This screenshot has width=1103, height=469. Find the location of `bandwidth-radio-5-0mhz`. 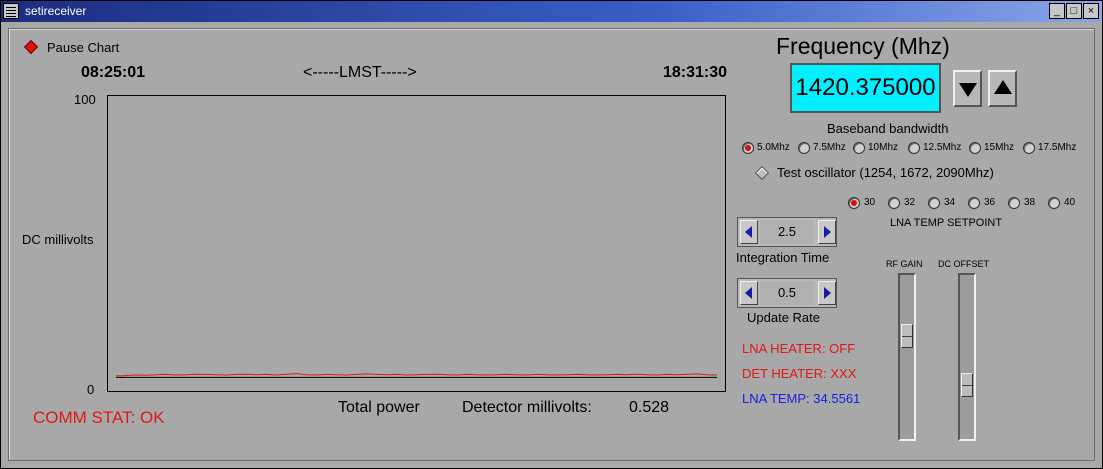

bandwidth-radio-5-0mhz is located at coordinates (748, 148).